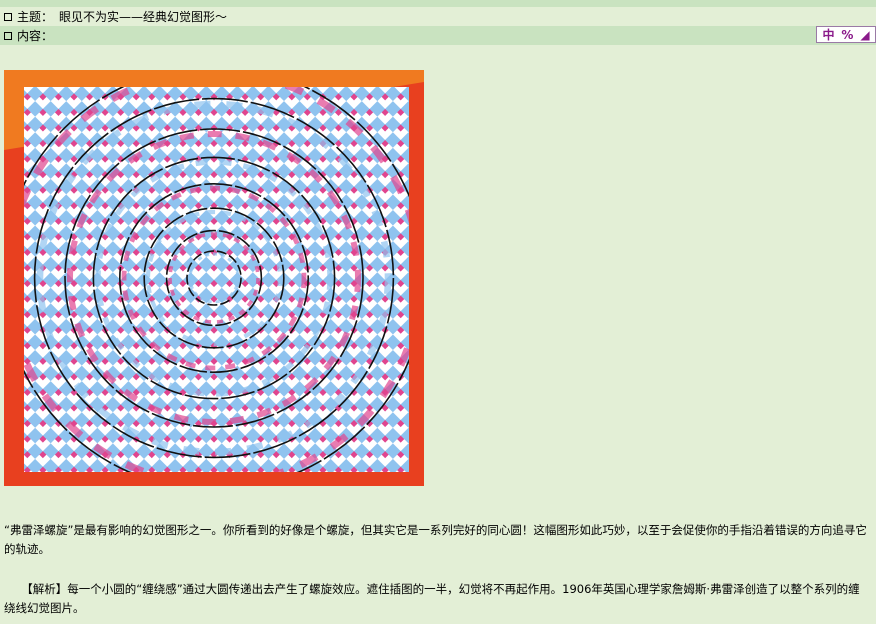 The image size is (876, 624). What do you see at coordinates (828, 35) in the screenshot?
I see `badge-char-icon: 中` at bounding box center [828, 35].